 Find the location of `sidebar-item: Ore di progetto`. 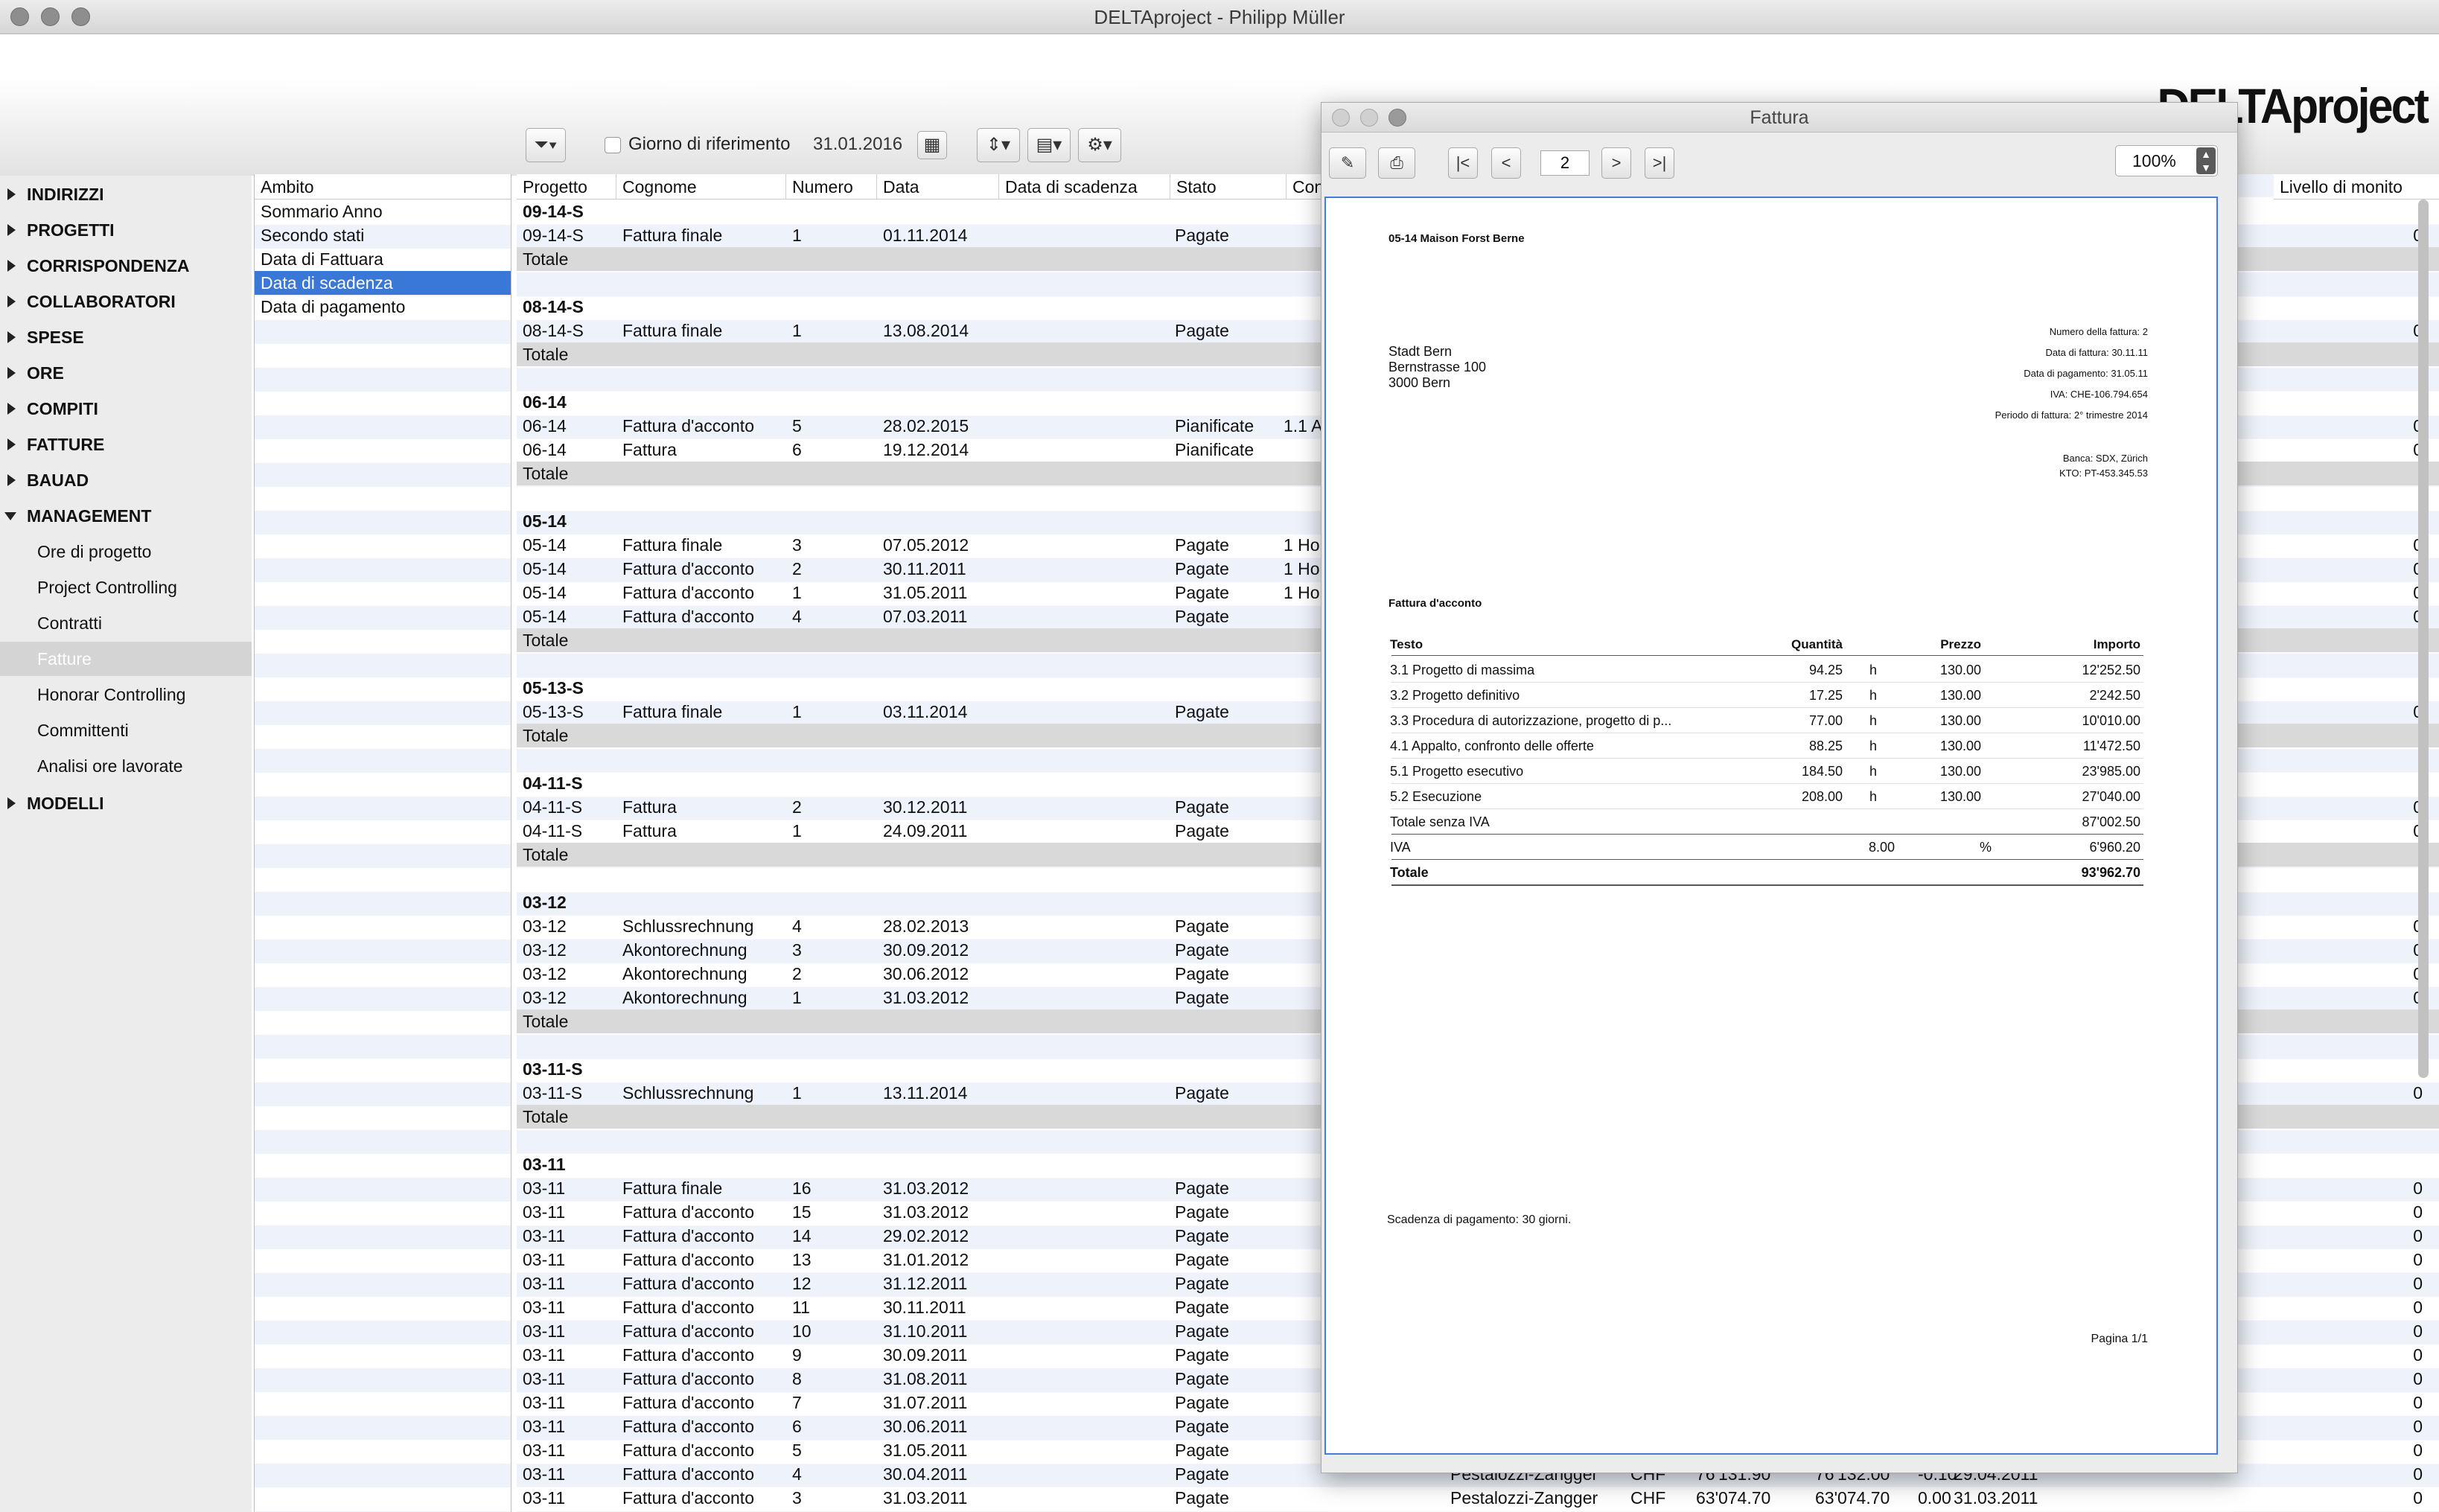

sidebar-item: Ore di progetto is located at coordinates (126, 552).